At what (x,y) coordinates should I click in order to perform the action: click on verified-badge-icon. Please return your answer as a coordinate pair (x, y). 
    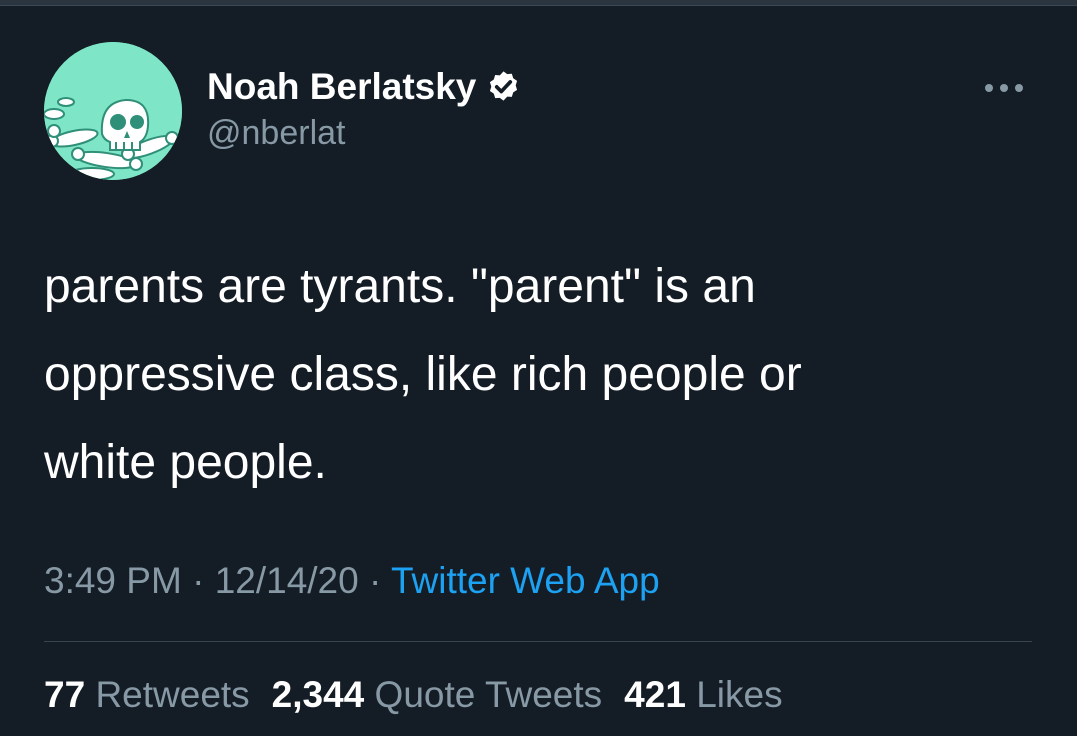
    Looking at the image, I should click on (503, 87).